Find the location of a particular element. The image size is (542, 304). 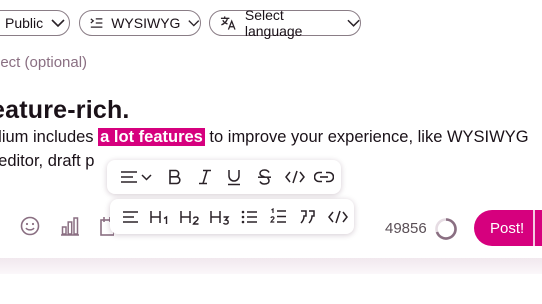

editor-mode-dropdown: WYSIWYG is located at coordinates (140, 23).